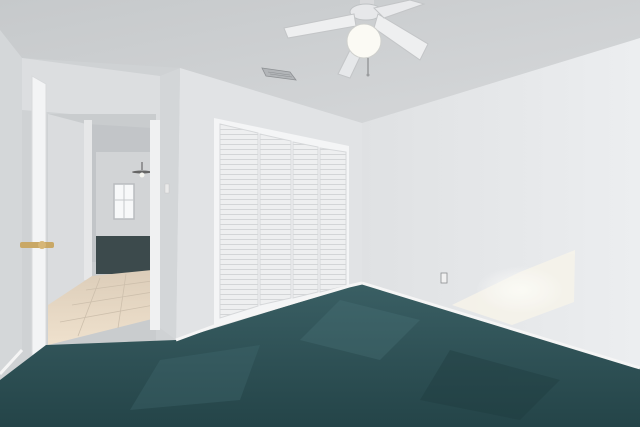 The height and width of the screenshot is (427, 640). Describe the element at coordinates (155, 225) in the screenshot. I see `door-frame` at that location.